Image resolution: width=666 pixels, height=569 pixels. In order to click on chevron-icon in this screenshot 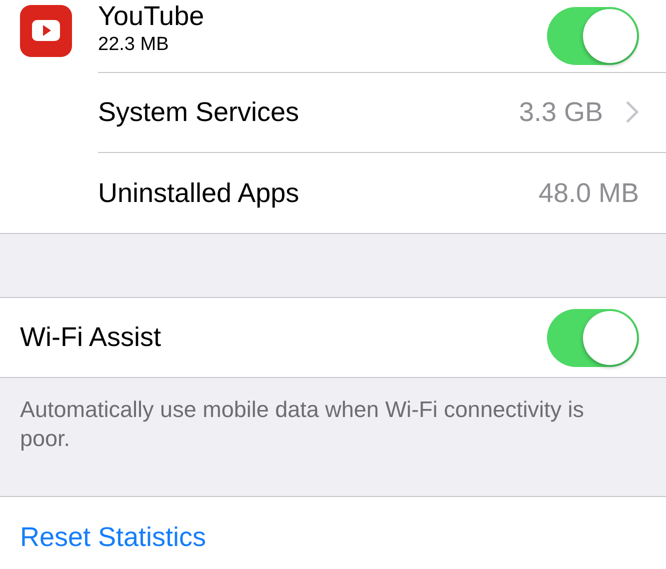, I will do `click(632, 112)`.